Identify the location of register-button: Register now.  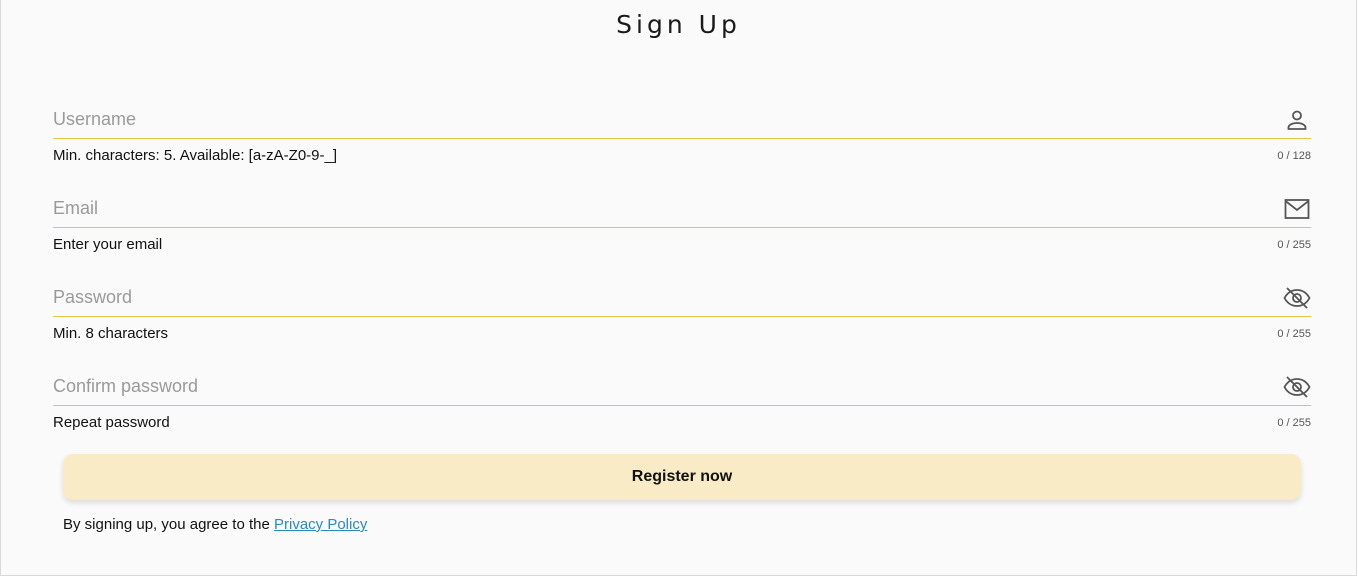
(682, 477).